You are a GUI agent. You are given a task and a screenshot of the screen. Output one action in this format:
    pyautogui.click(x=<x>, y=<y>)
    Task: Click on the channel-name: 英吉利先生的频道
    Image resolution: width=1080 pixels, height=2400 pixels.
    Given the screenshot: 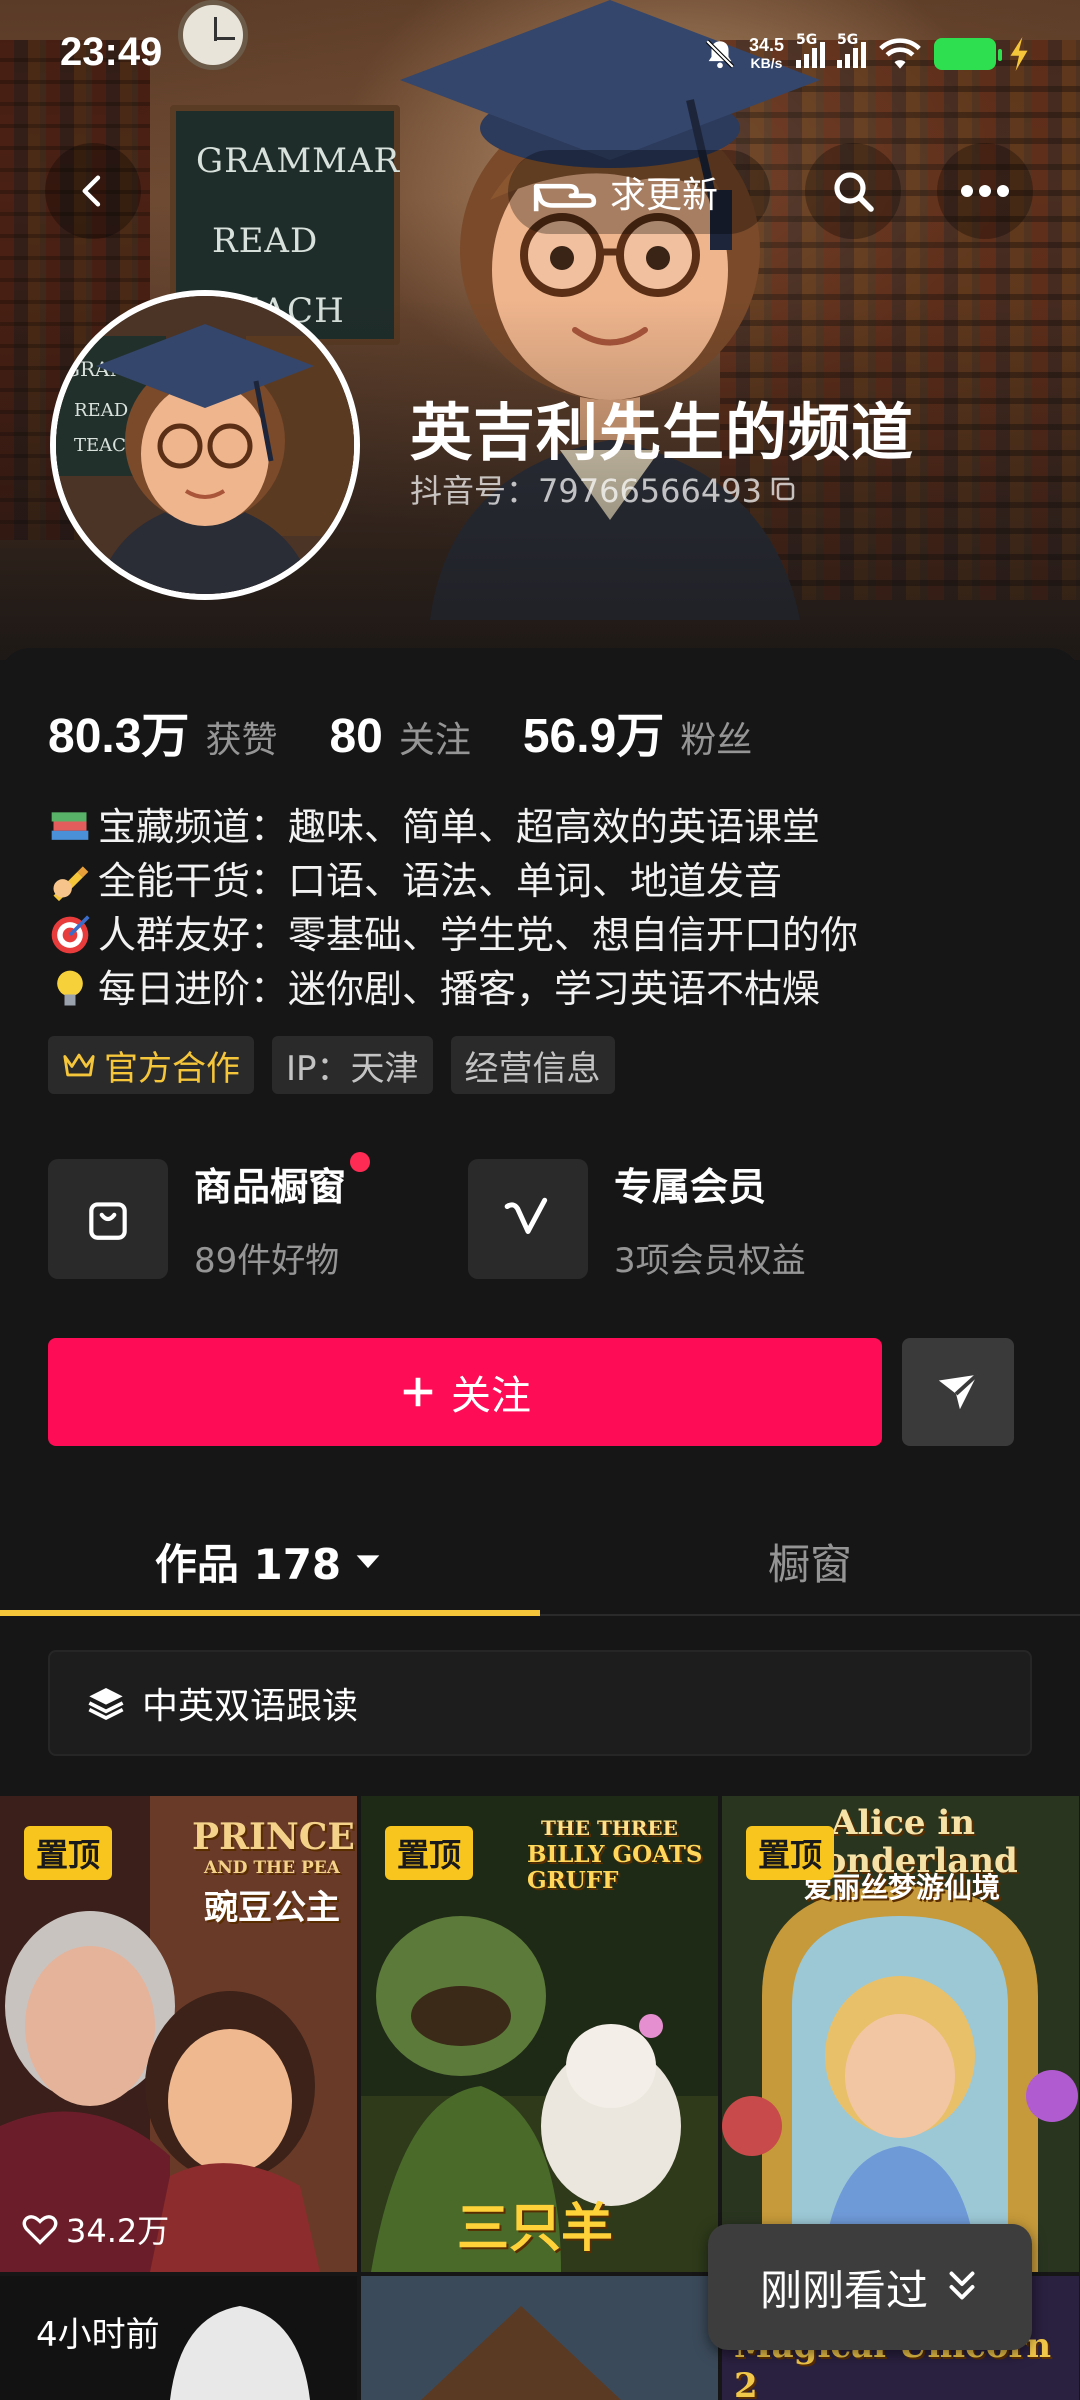 What is the action you would take?
    pyautogui.click(x=662, y=432)
    